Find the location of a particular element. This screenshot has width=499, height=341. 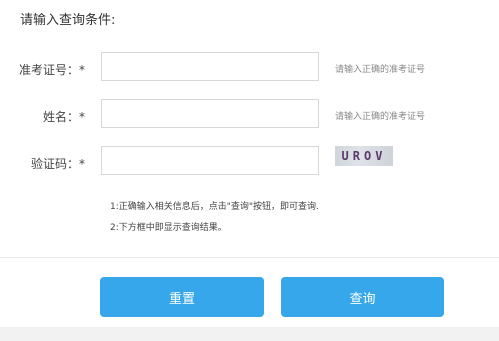

captcha-image: UROV is located at coordinates (364, 156).